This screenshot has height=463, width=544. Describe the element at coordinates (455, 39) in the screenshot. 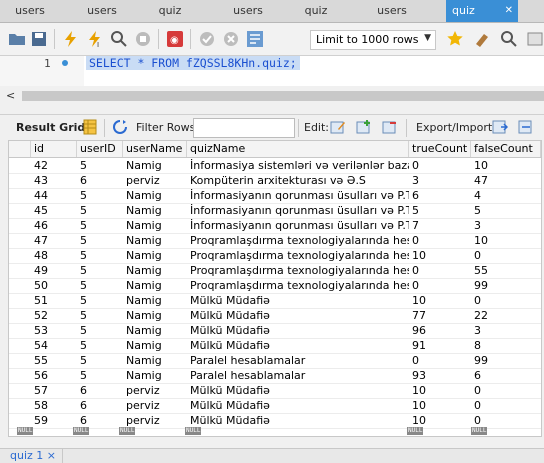

I see `bookmark-icon` at that location.